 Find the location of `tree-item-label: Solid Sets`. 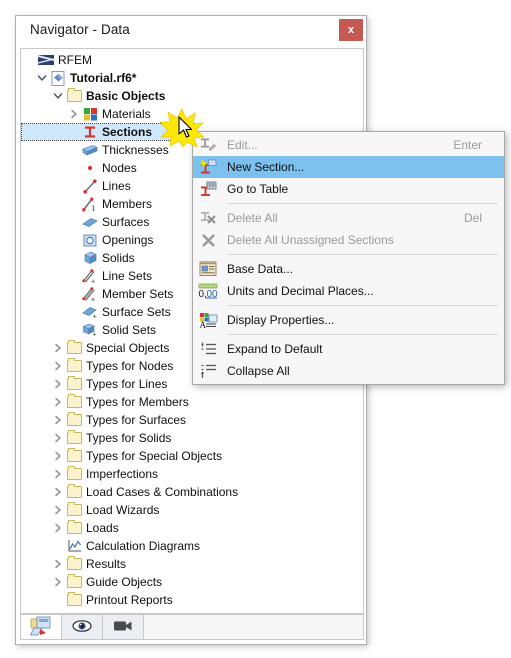

tree-item-label: Solid Sets is located at coordinates (129, 330).